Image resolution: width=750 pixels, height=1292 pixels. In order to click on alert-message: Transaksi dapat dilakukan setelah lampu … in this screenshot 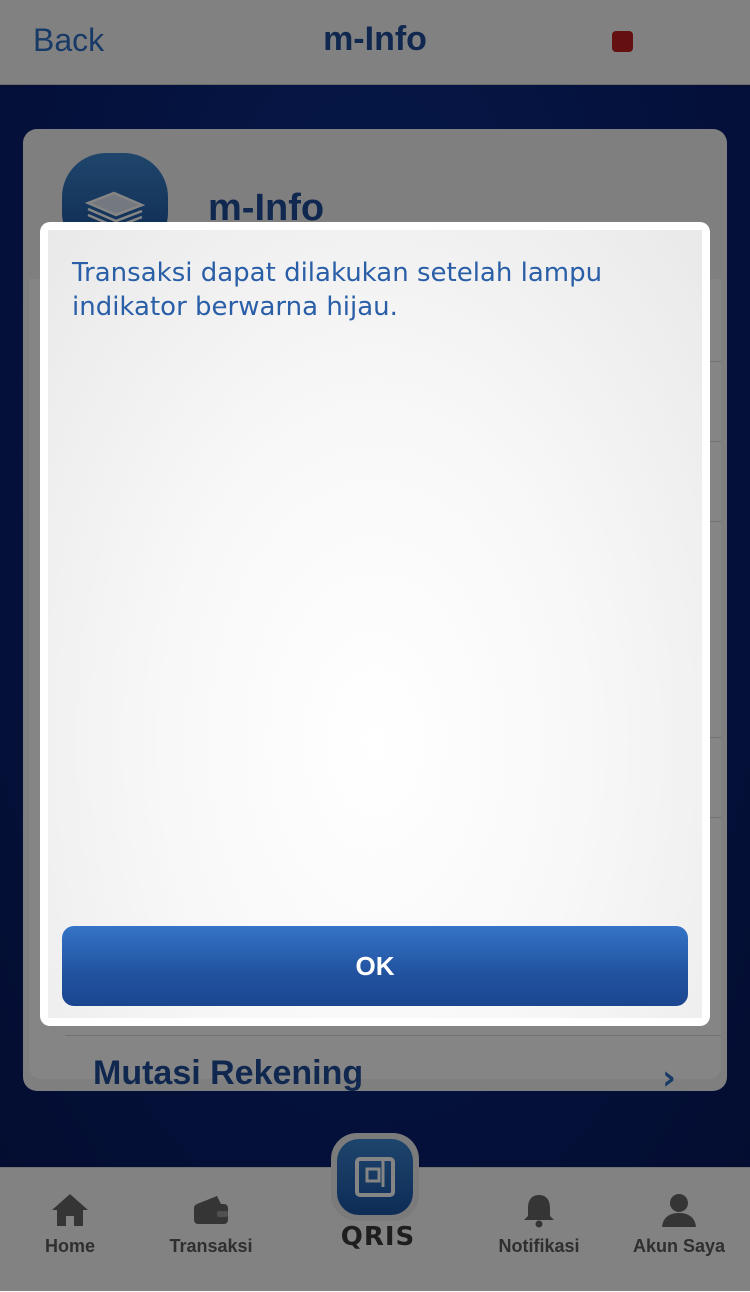, I will do `click(337, 290)`.